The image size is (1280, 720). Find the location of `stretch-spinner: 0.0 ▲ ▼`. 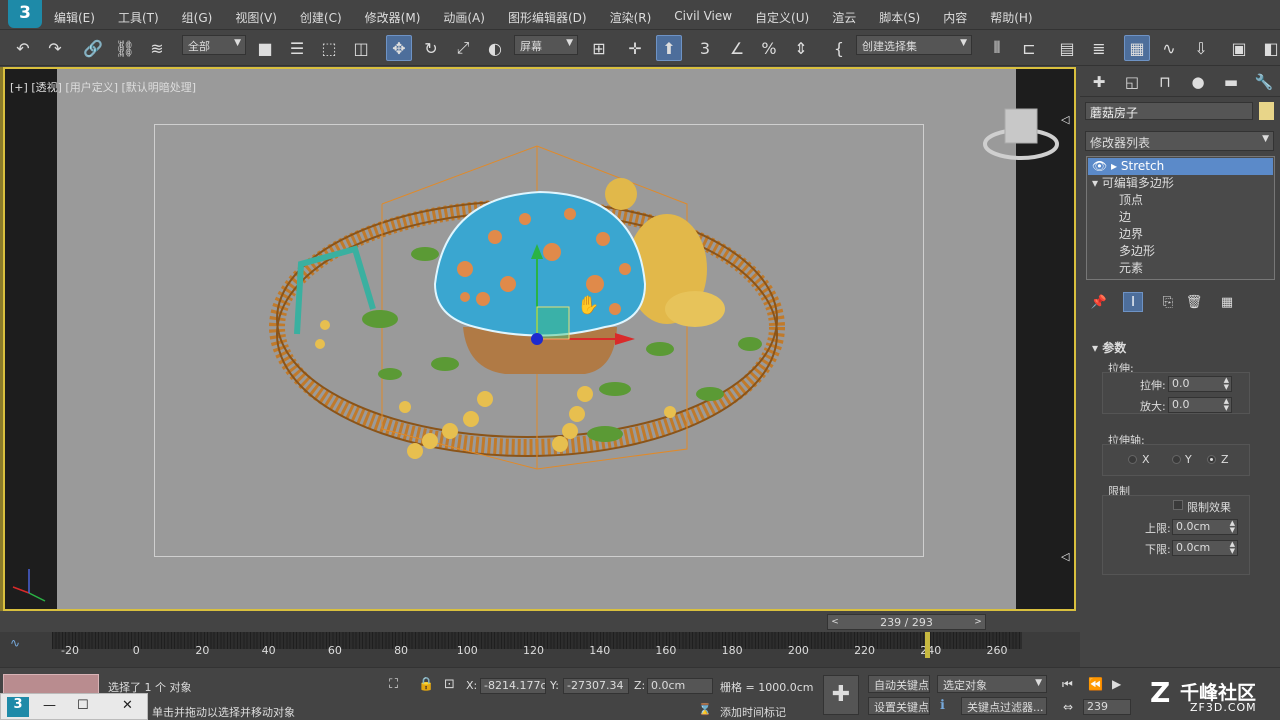

stretch-spinner: 0.0 ▲ ▼ is located at coordinates (1200, 384).